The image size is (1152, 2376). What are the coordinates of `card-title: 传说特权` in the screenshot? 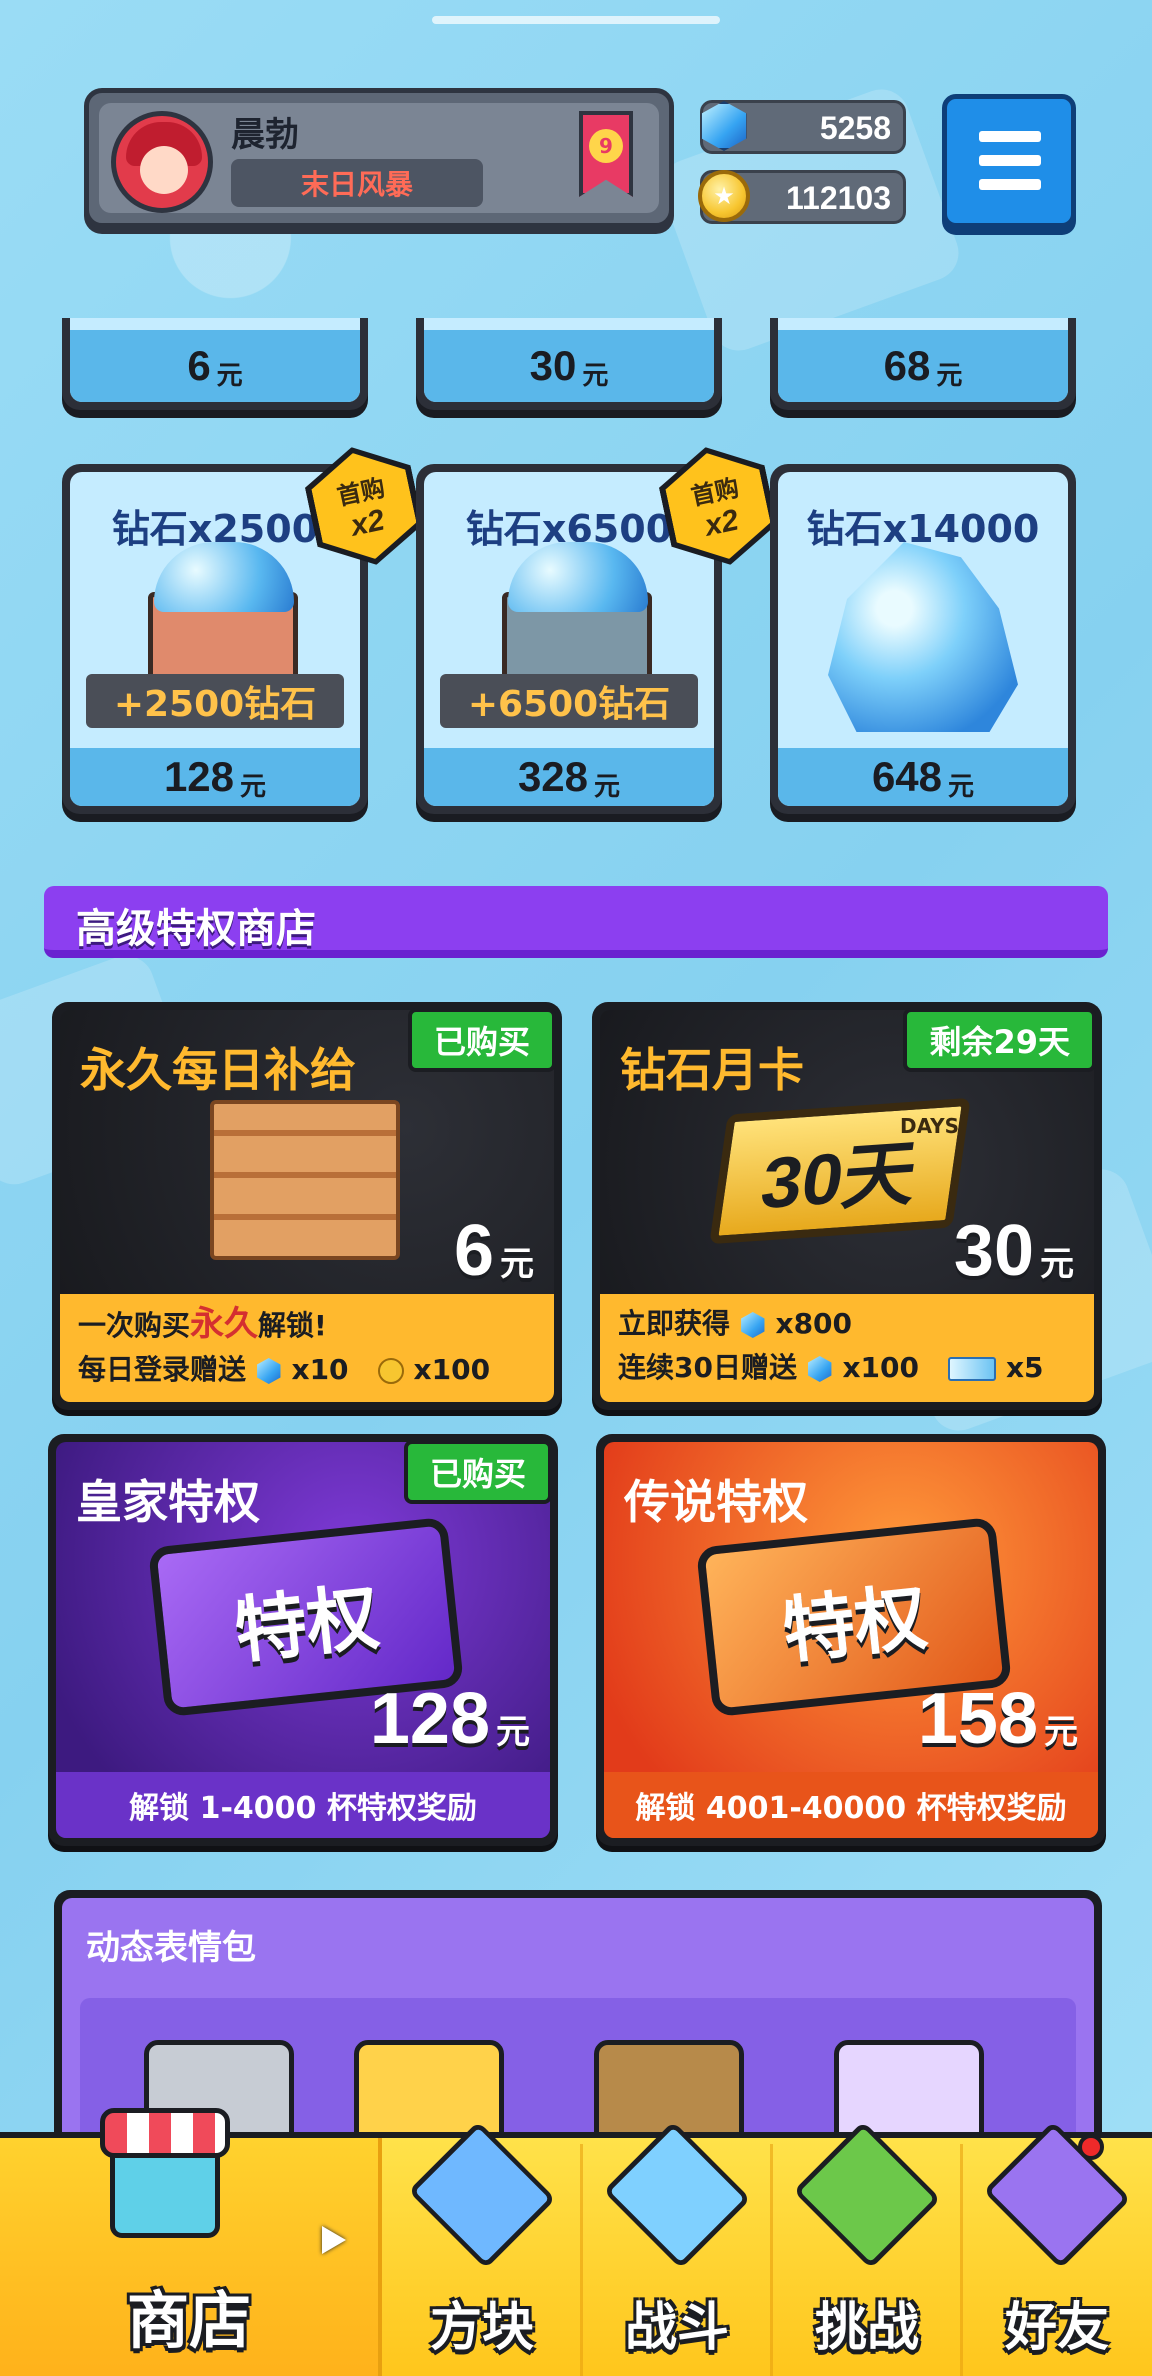 It's located at (716, 1502).